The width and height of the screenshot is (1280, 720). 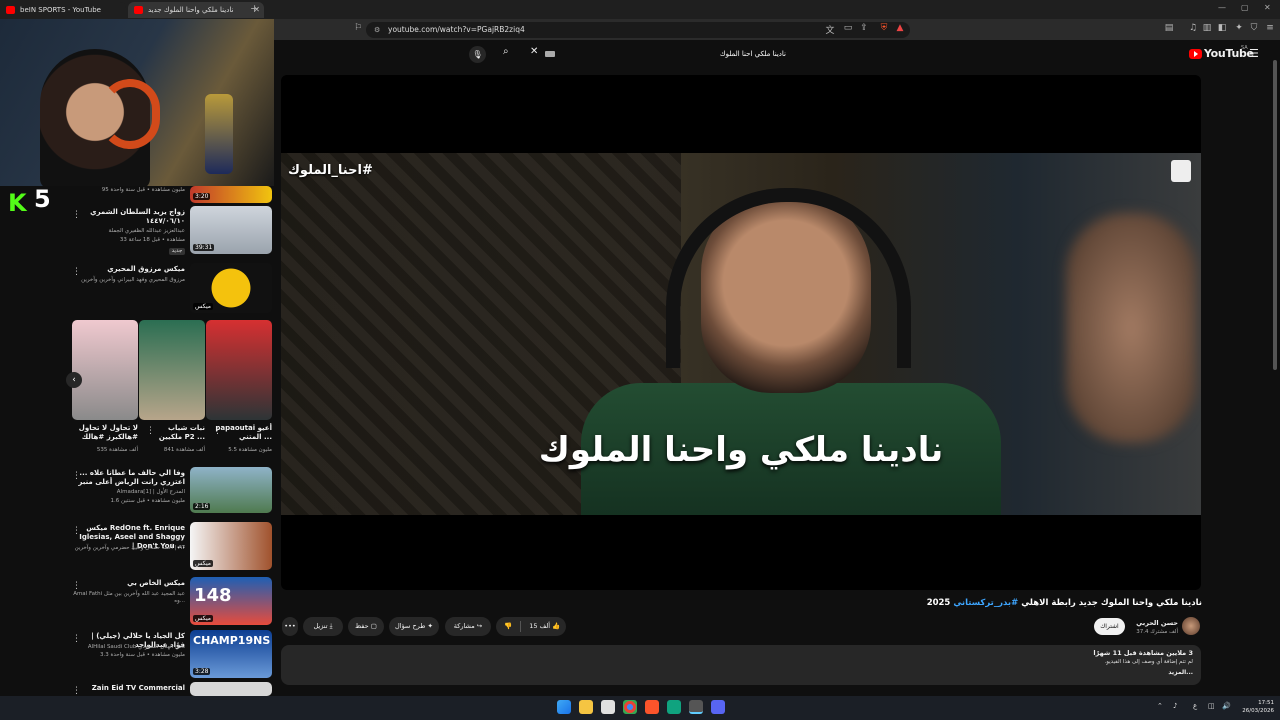 What do you see at coordinates (556, 626) in the screenshot?
I see `like-icon: 👍` at bounding box center [556, 626].